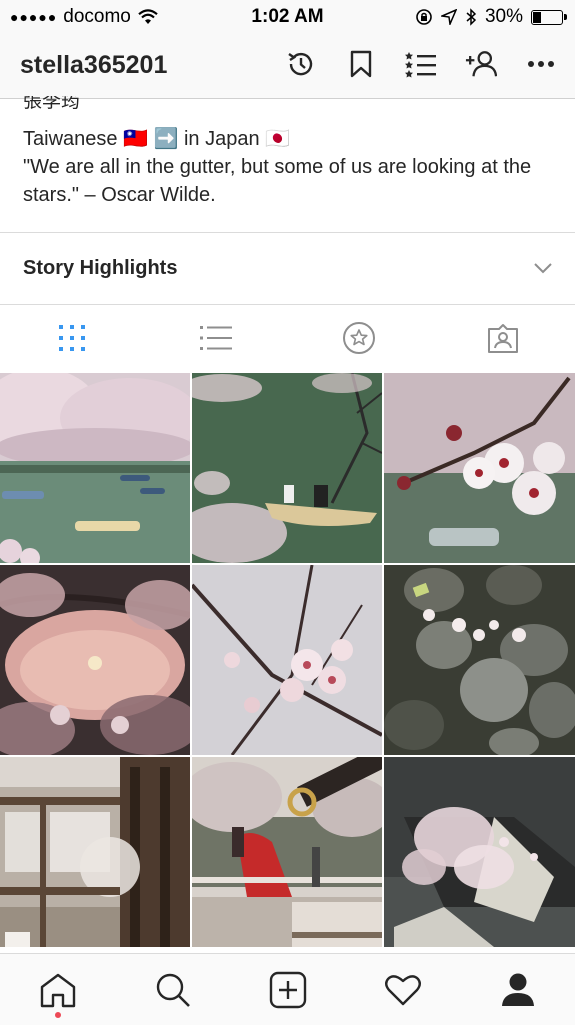  I want to click on profile-view-tabs, so click(287, 338).